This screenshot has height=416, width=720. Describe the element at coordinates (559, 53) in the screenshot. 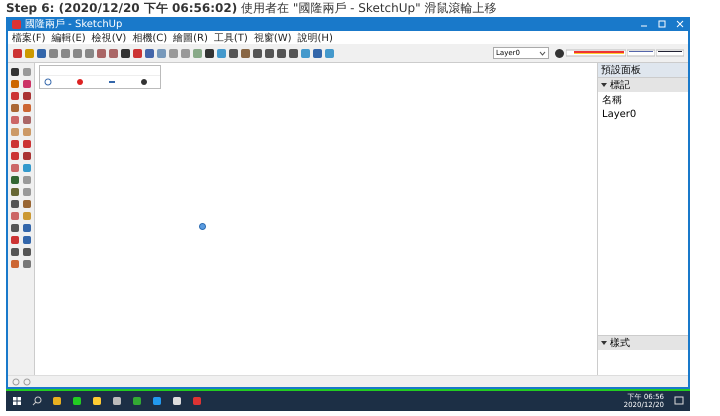

I see `shadow-icon` at that location.